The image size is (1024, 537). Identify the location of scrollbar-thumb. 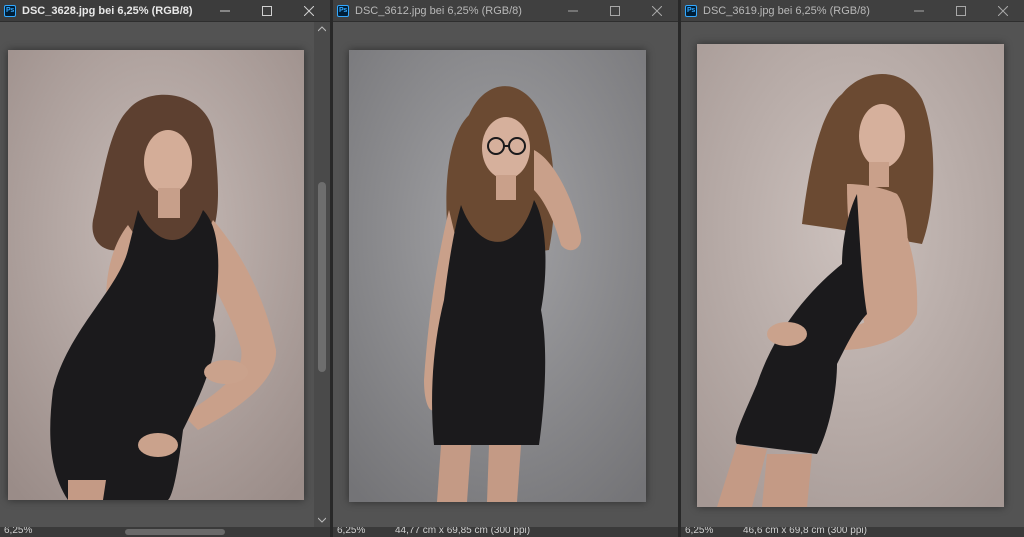
(322, 277).